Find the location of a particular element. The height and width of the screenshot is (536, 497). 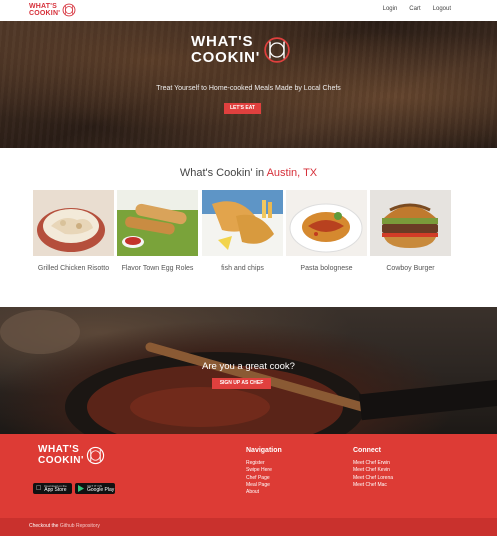

nav-login-link: Login is located at coordinates (390, 9).